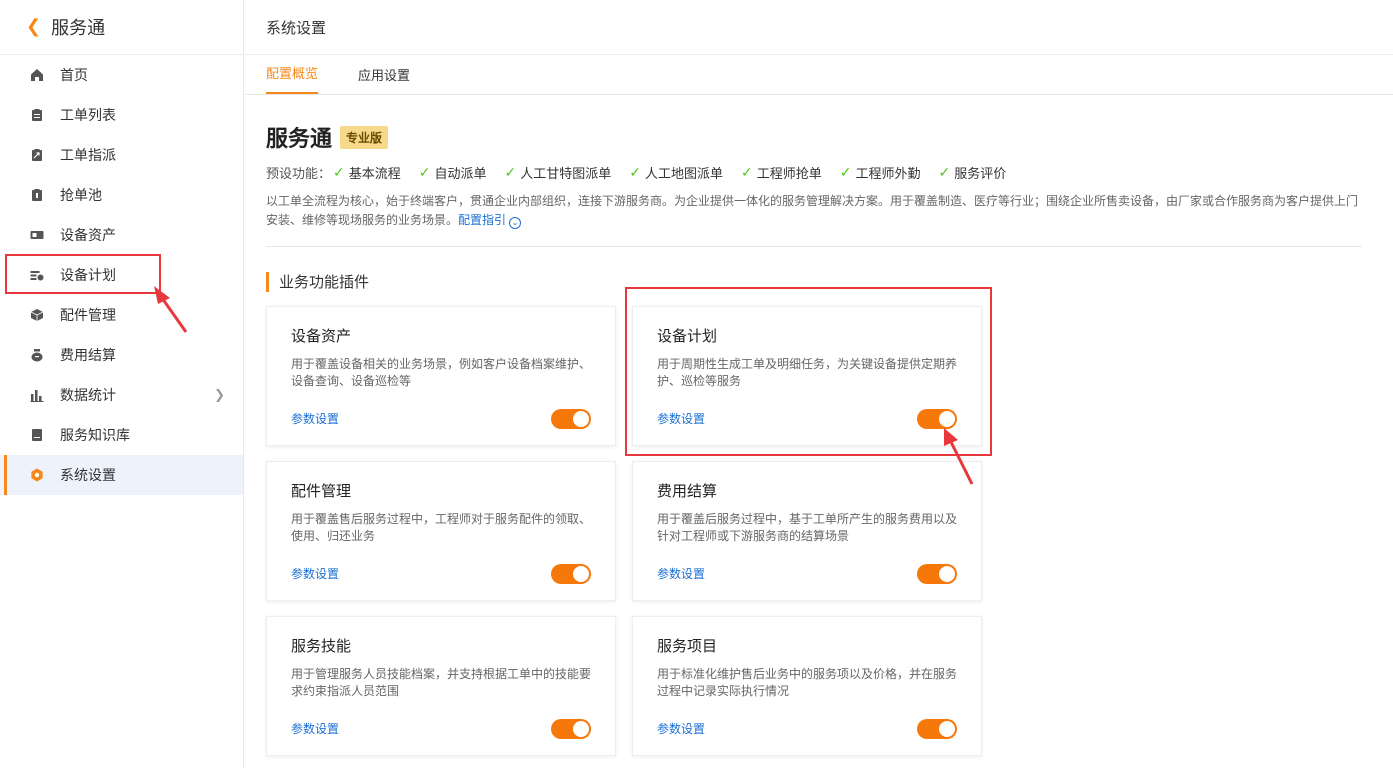 Image resolution: width=1393 pixels, height=768 pixels. I want to click on sidebar-item-label: 数据统计, so click(88, 396).